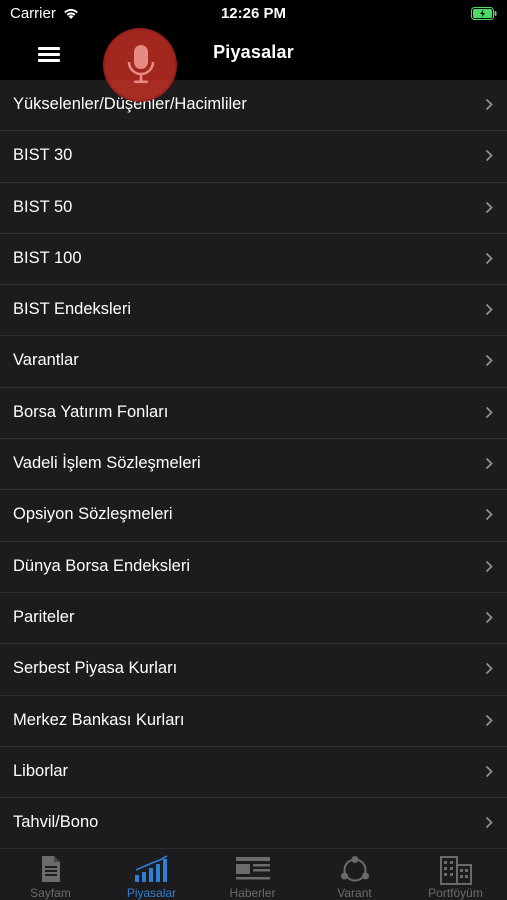 This screenshot has height=900, width=507. I want to click on list-item: Merkez Bankası Kurları, so click(253, 721).